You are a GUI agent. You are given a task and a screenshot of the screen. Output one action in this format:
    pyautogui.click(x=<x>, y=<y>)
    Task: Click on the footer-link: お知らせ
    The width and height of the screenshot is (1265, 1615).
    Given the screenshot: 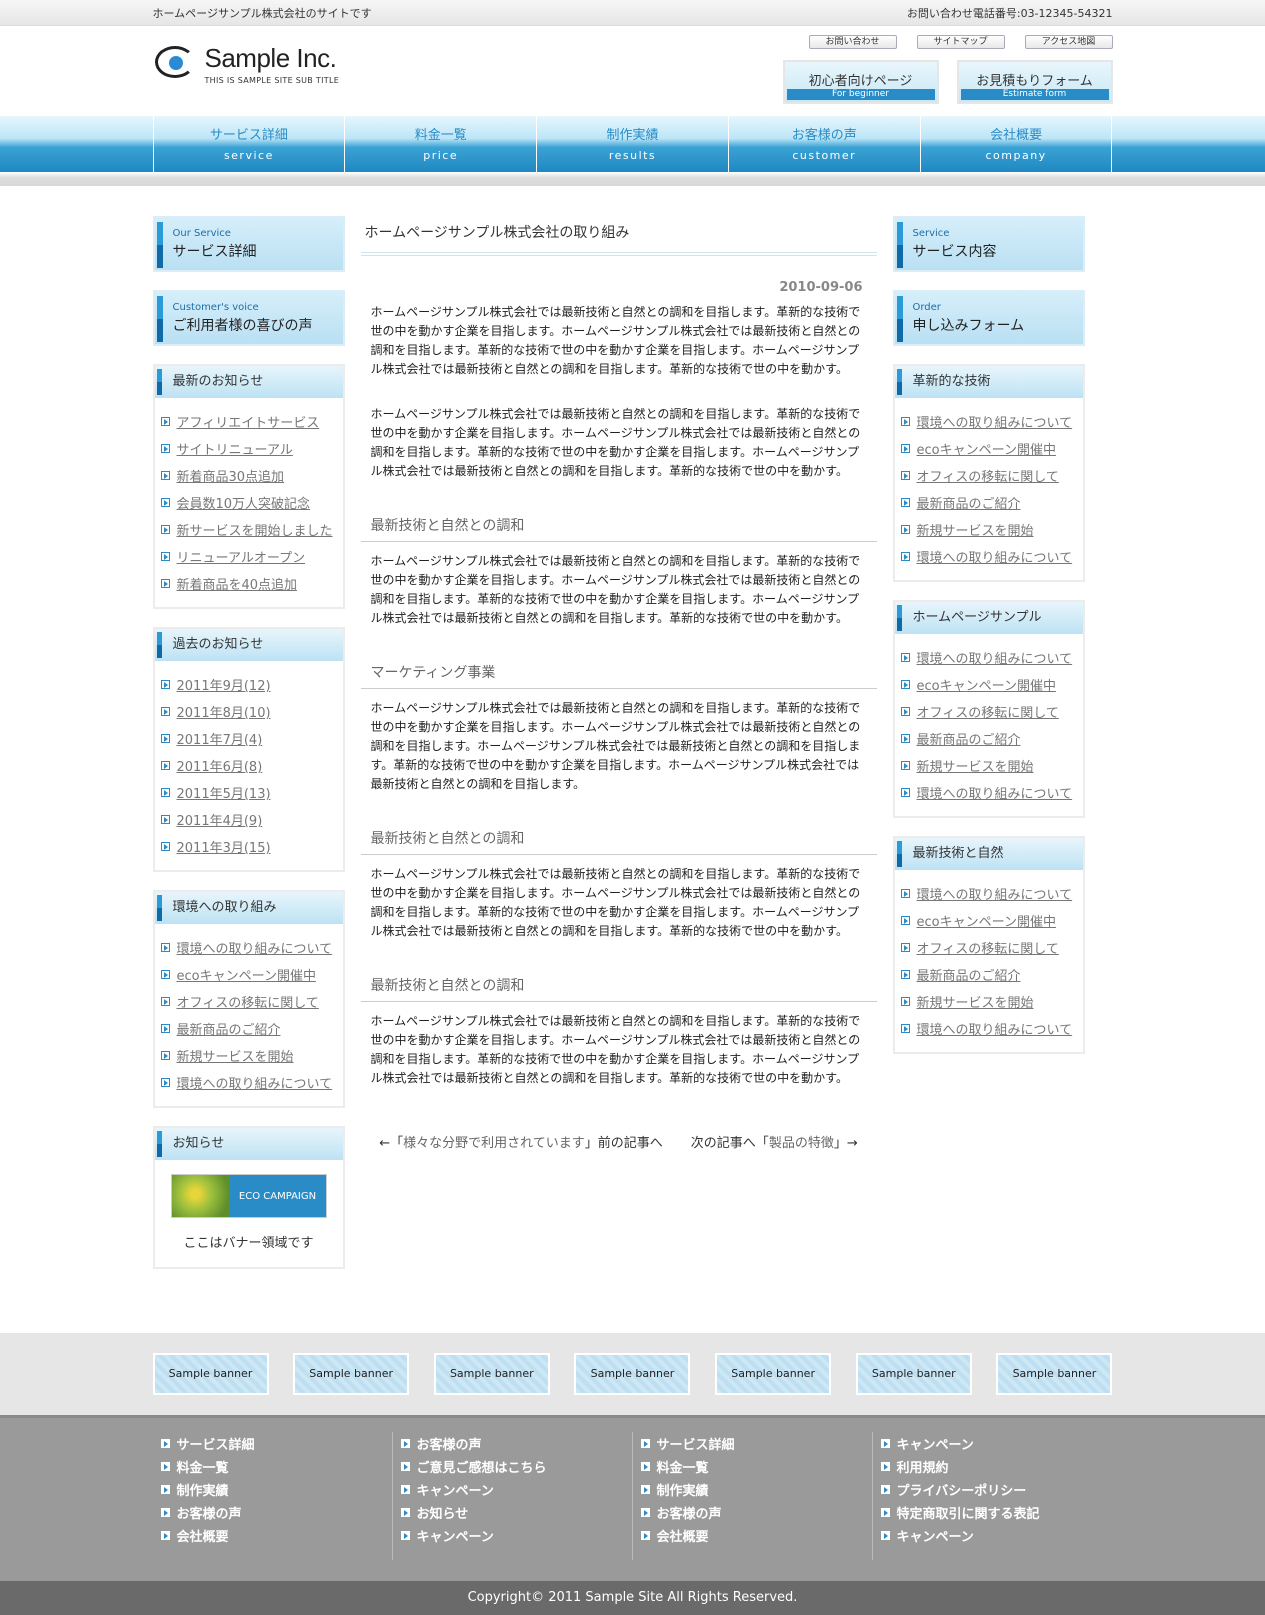 What is the action you would take?
    pyautogui.click(x=443, y=1512)
    